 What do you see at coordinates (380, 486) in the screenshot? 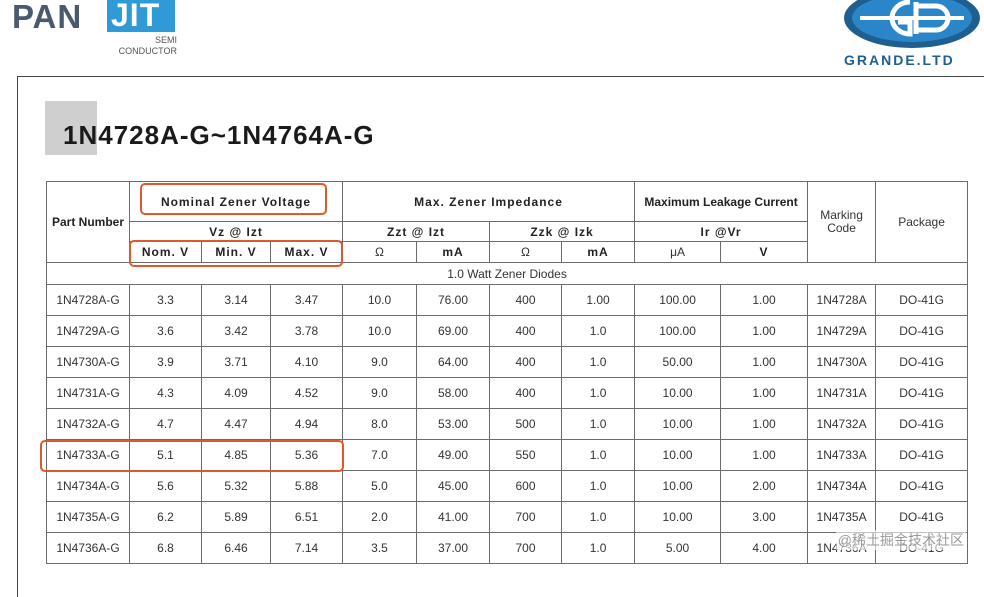
I see `cell-zzt: 5.0` at bounding box center [380, 486].